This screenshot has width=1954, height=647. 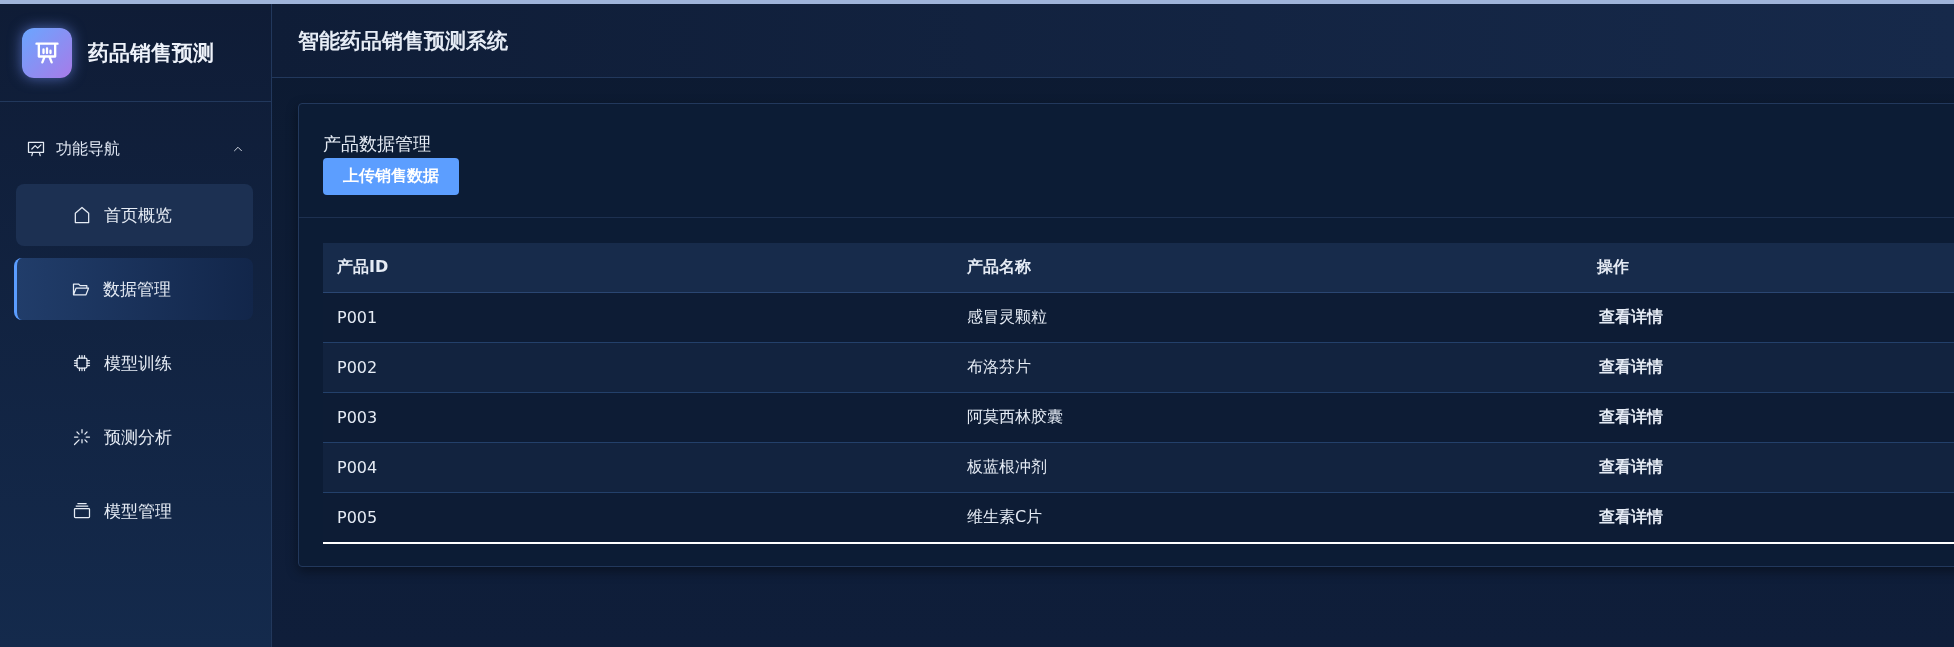 I want to click on page-title: 智能药品销售预测系统, so click(x=403, y=41).